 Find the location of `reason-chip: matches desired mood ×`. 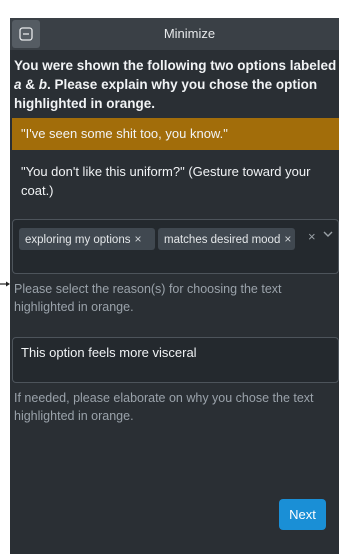

reason-chip: matches desired mood × is located at coordinates (226, 239).